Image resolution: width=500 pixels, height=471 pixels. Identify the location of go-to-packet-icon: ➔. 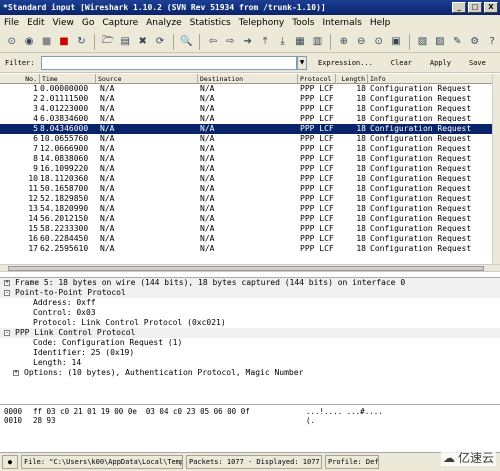
(247, 41).